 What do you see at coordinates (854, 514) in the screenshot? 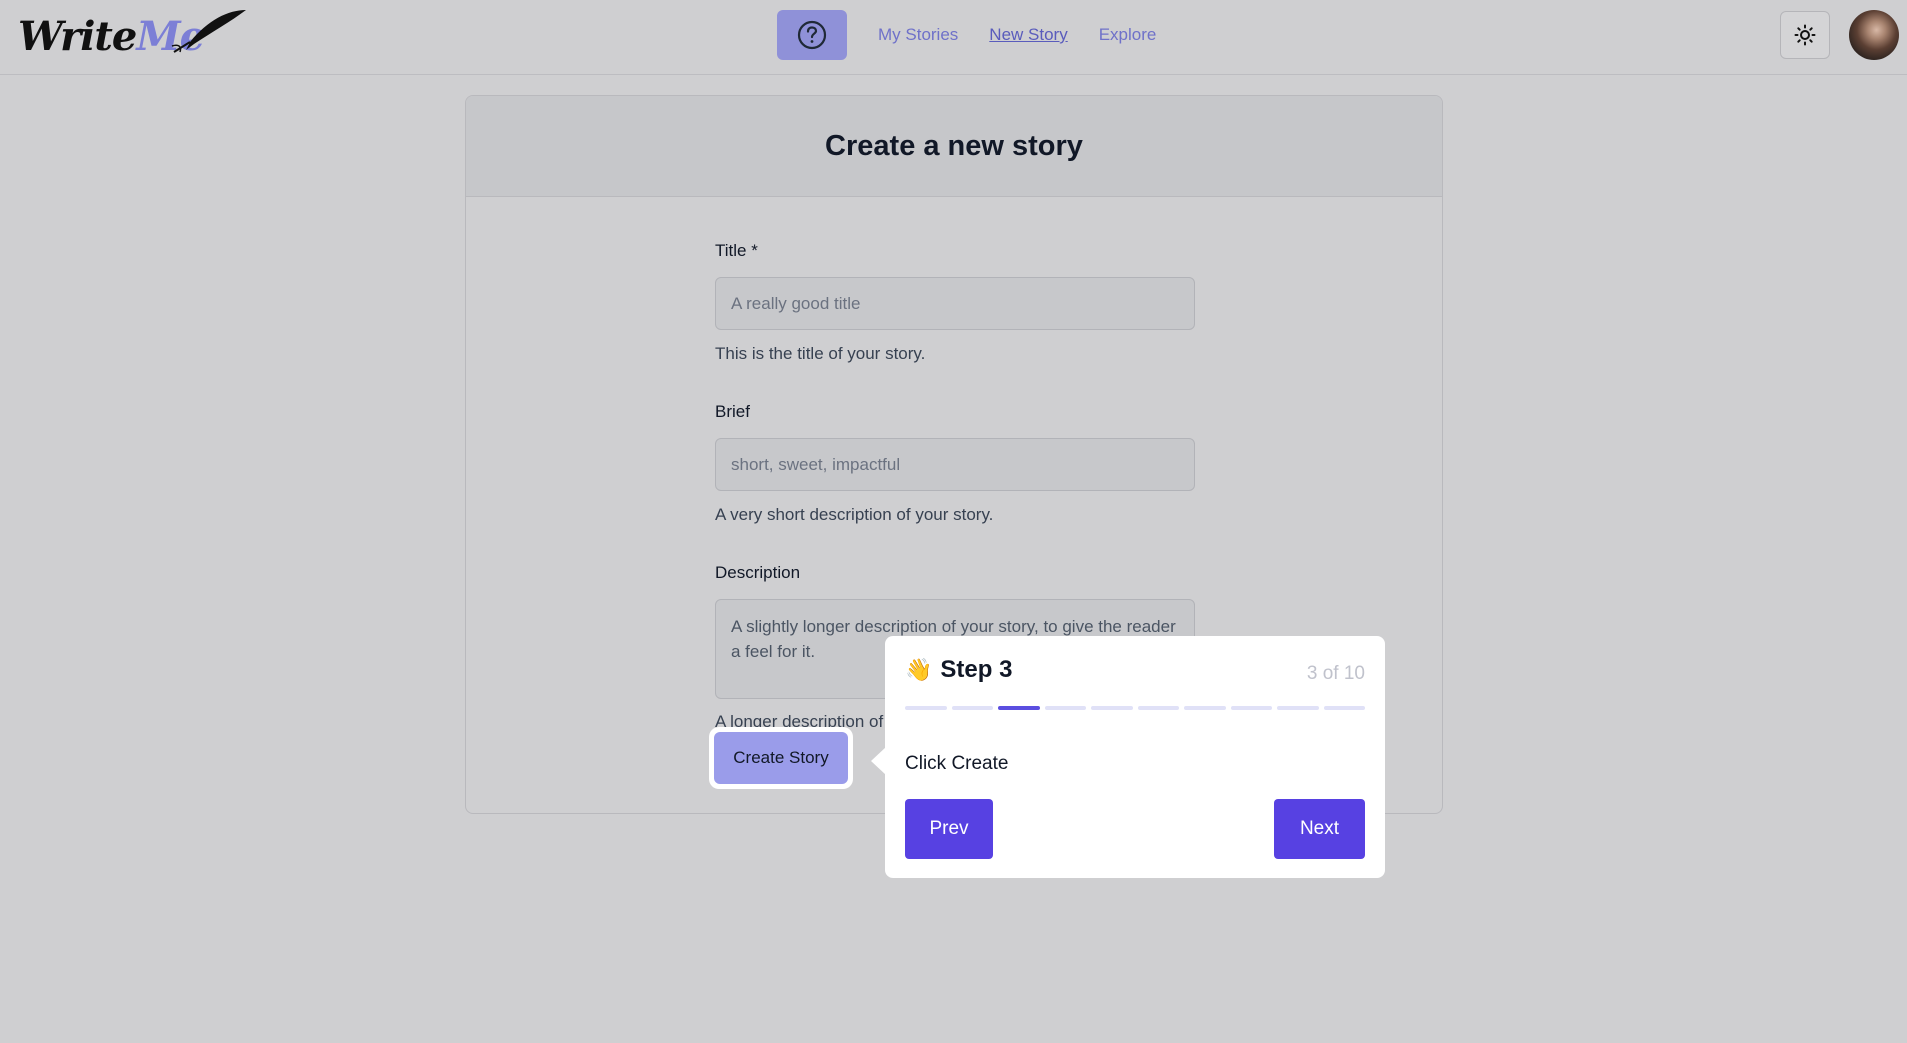
I see `brief-help-text: A very short description of your story.` at bounding box center [854, 514].